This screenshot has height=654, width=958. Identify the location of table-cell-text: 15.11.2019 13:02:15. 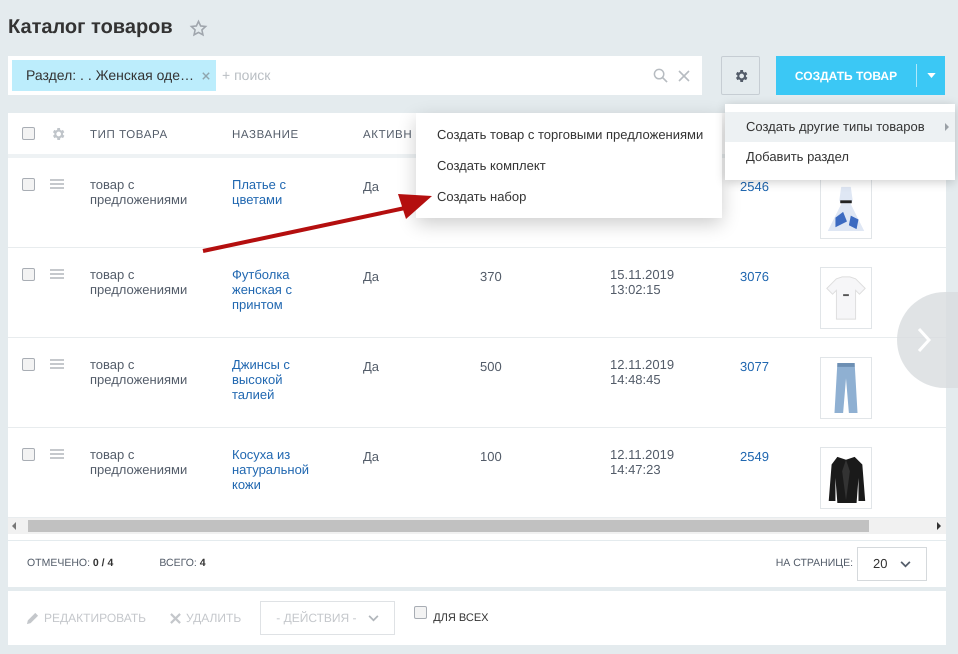
(643, 282).